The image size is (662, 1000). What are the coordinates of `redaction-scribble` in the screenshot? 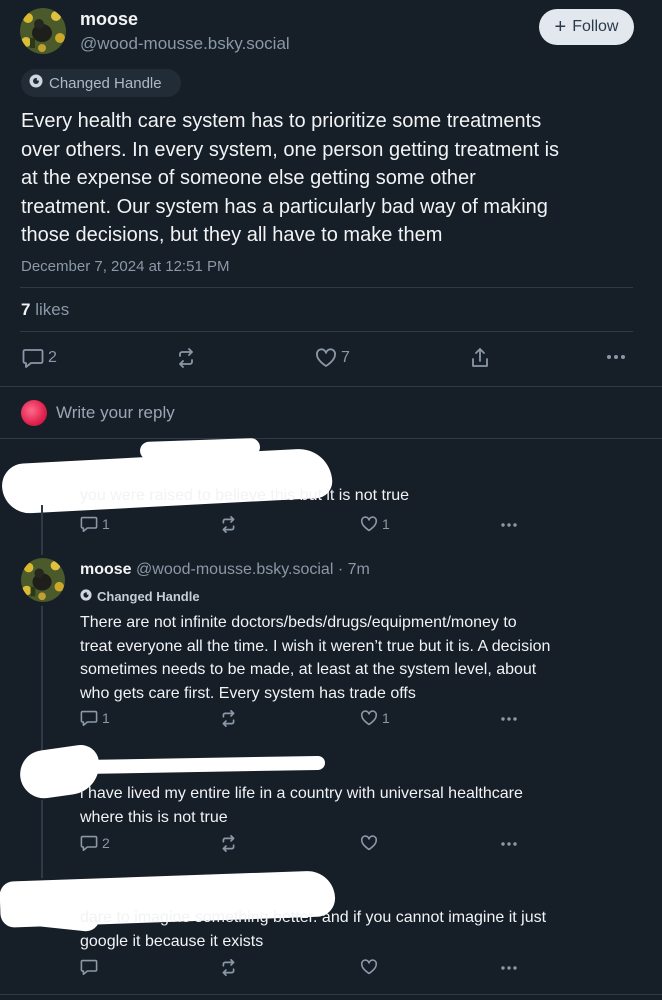 It's located at (200, 765).